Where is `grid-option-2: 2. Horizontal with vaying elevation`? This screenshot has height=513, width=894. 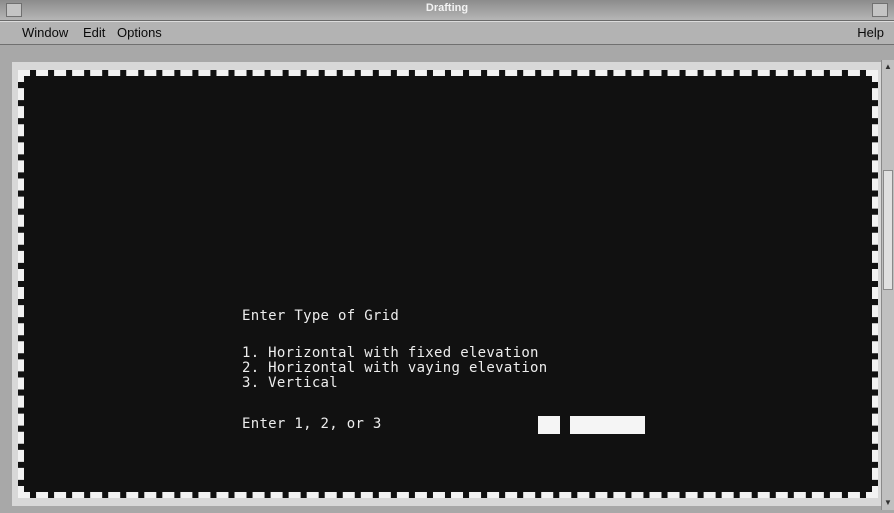
grid-option-2: 2. Horizontal with vaying elevation is located at coordinates (395, 368).